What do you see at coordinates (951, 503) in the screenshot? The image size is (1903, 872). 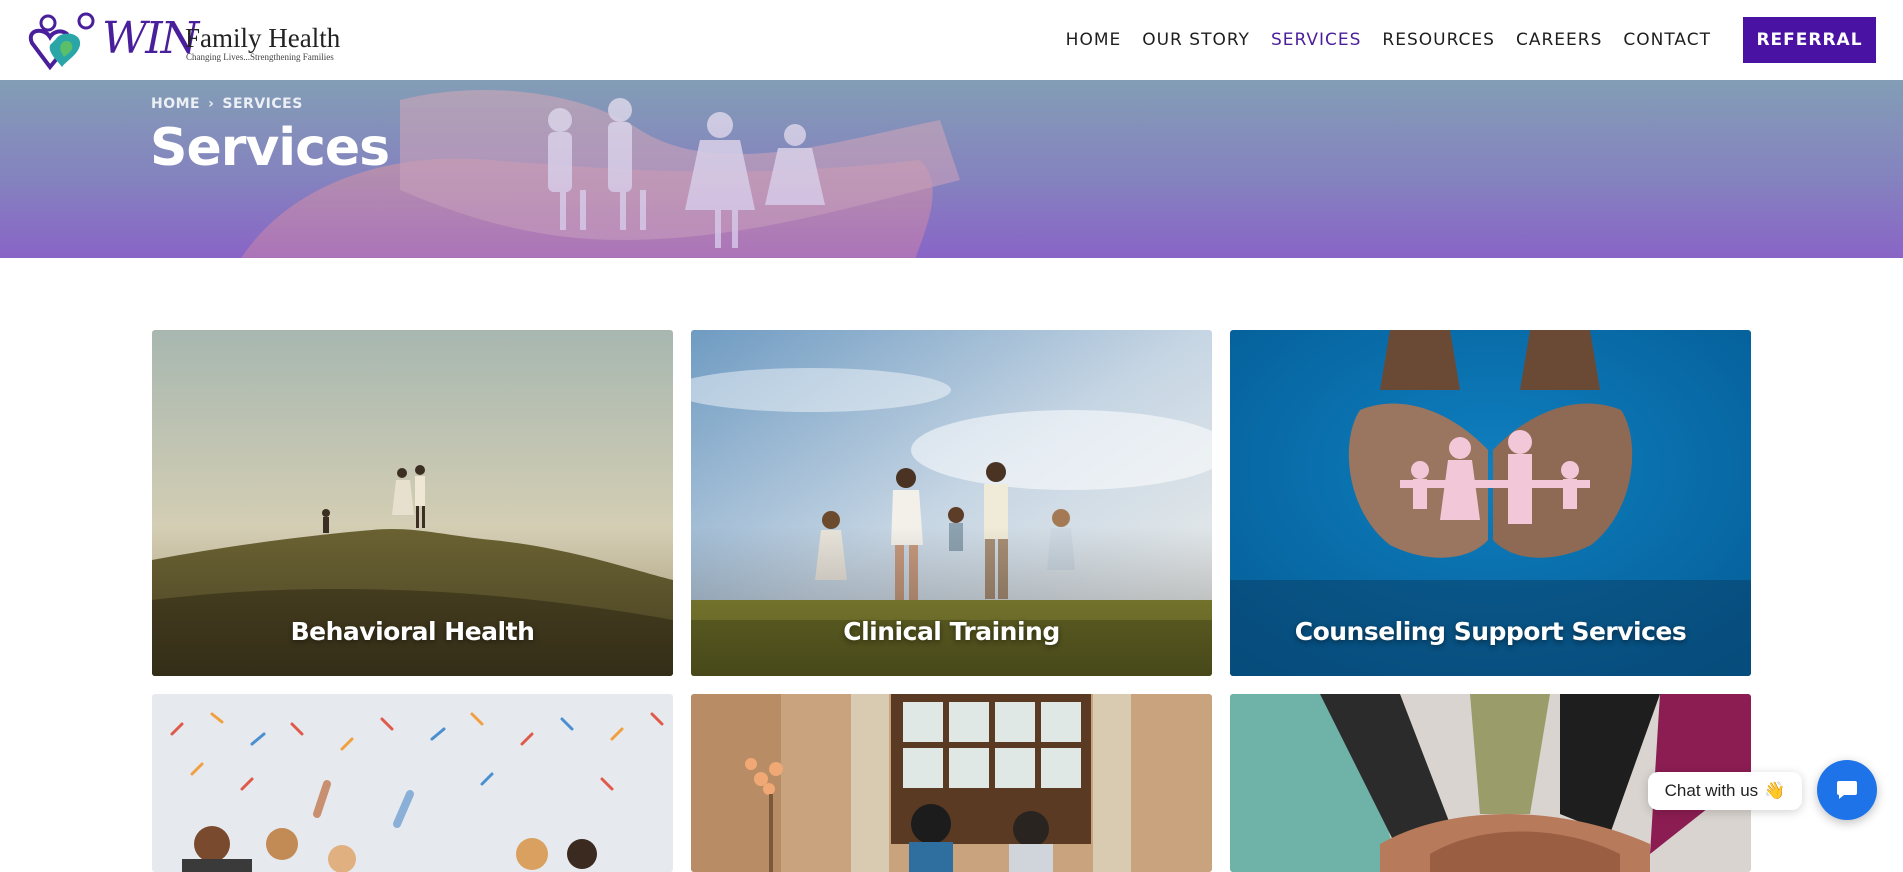 I see `service-card-clinical-training: Clinical Training` at bounding box center [951, 503].